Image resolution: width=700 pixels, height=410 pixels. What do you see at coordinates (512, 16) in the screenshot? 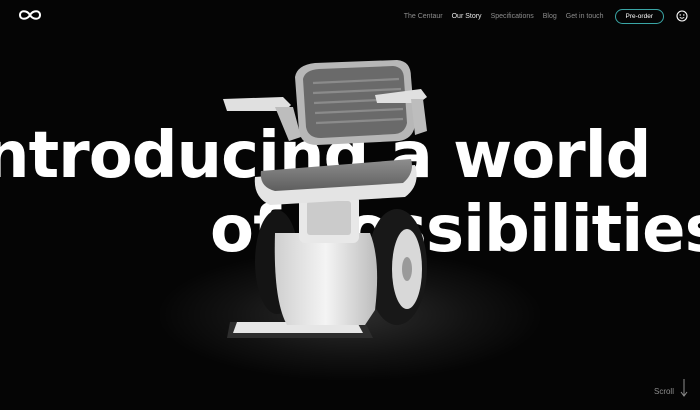
I see `nav-link-specifications: Specifications` at bounding box center [512, 16].